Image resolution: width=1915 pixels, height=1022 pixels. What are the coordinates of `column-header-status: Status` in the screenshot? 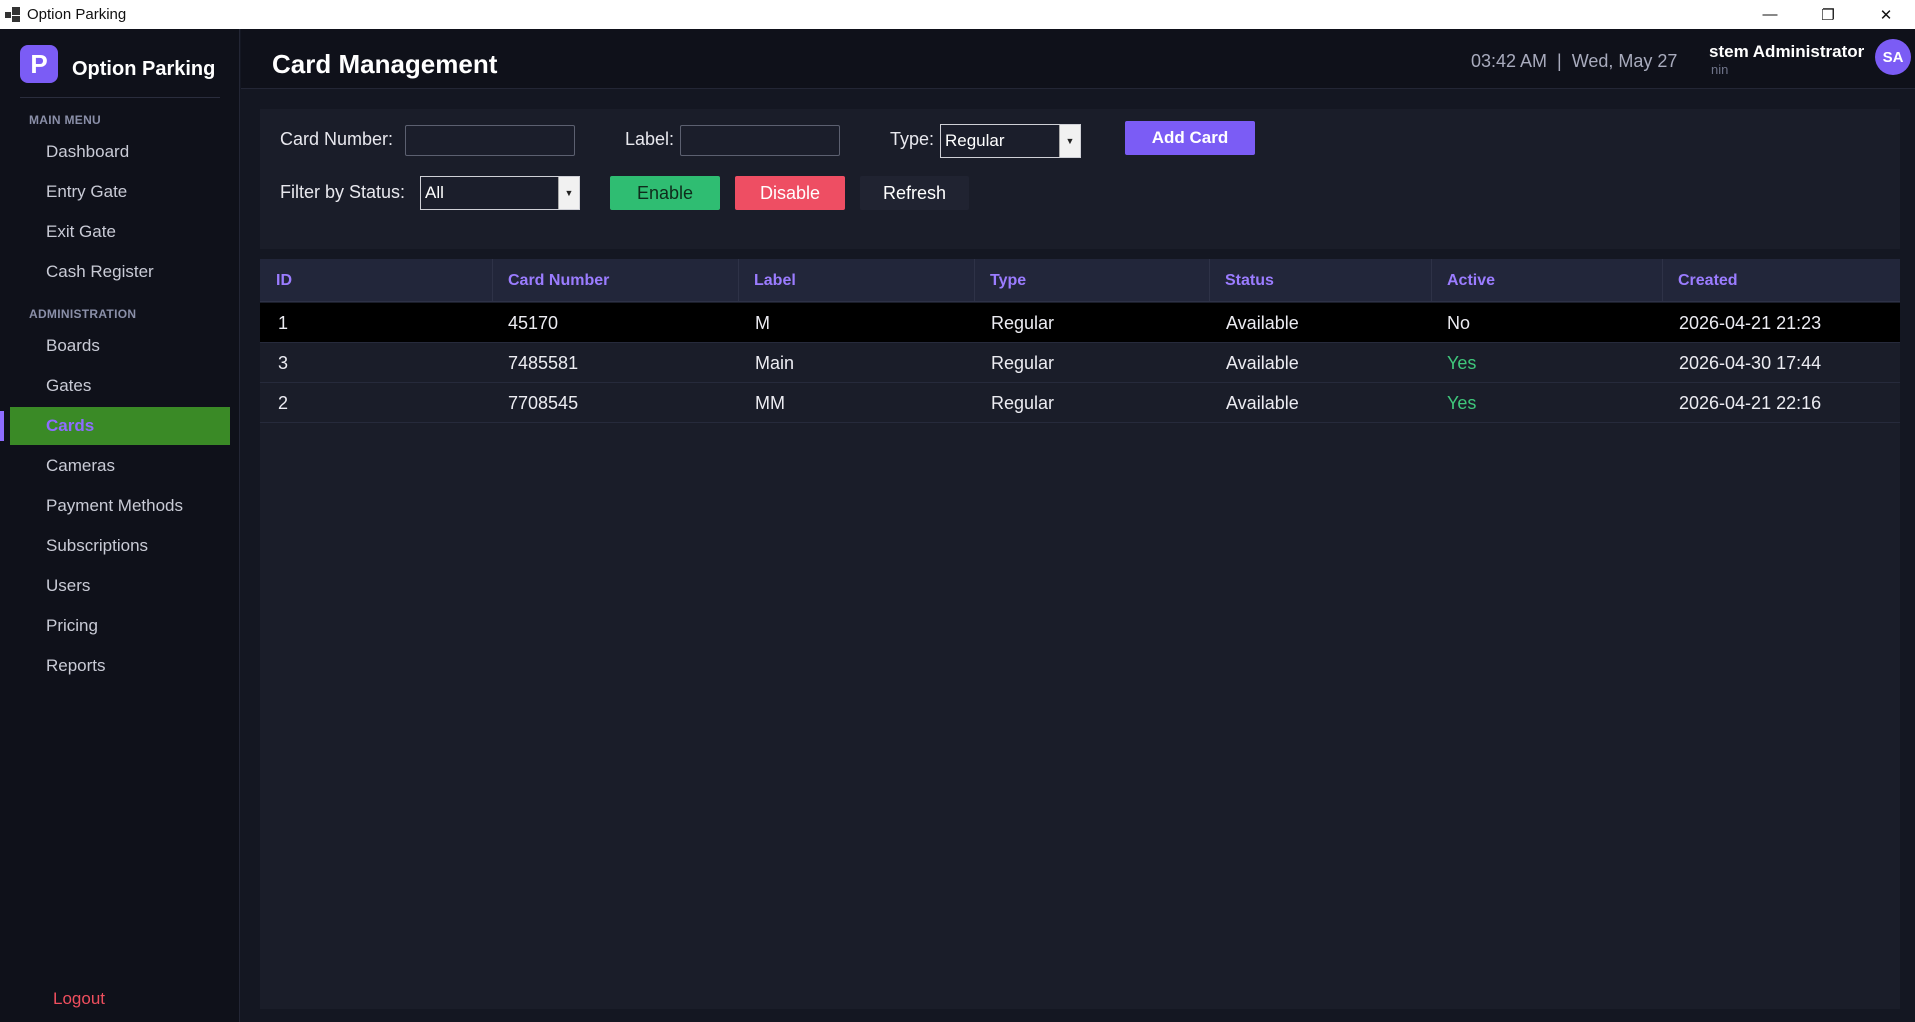 It's located at (1249, 281).